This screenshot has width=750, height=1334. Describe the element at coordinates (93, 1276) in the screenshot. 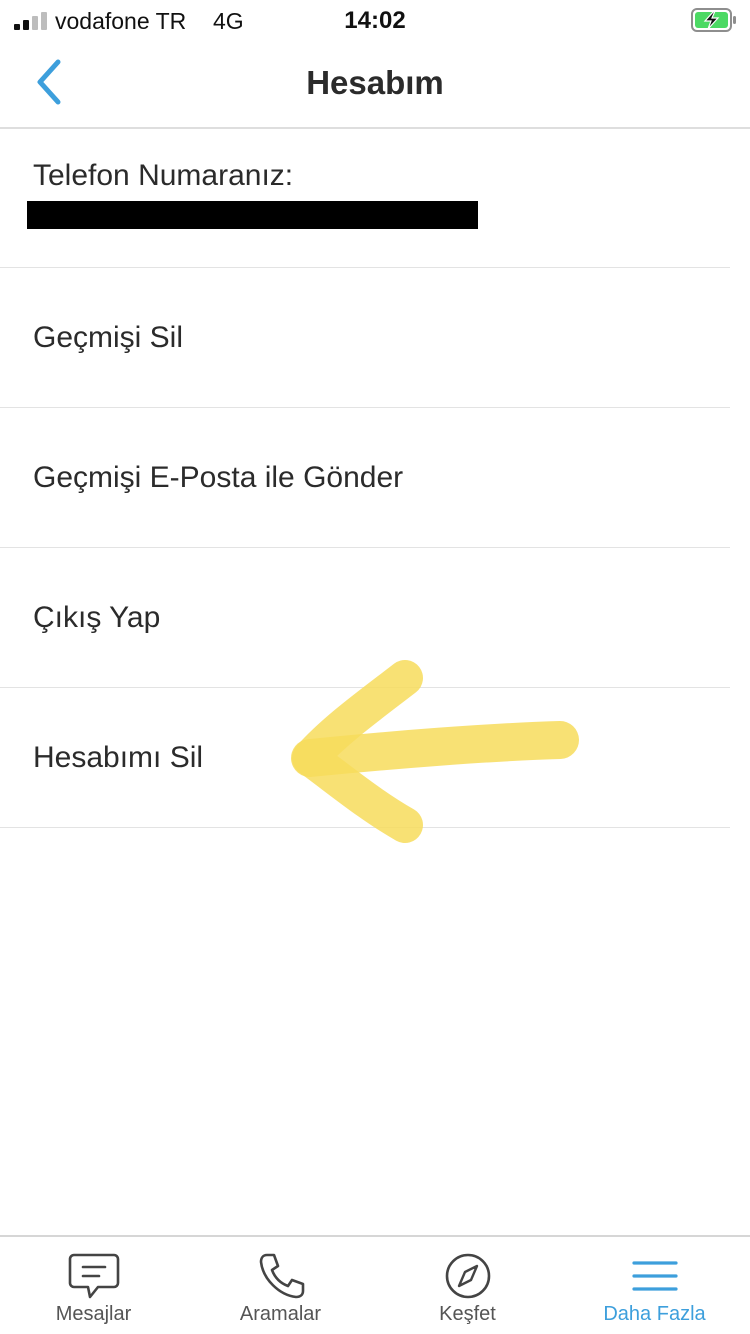

I see `message-icon` at that location.